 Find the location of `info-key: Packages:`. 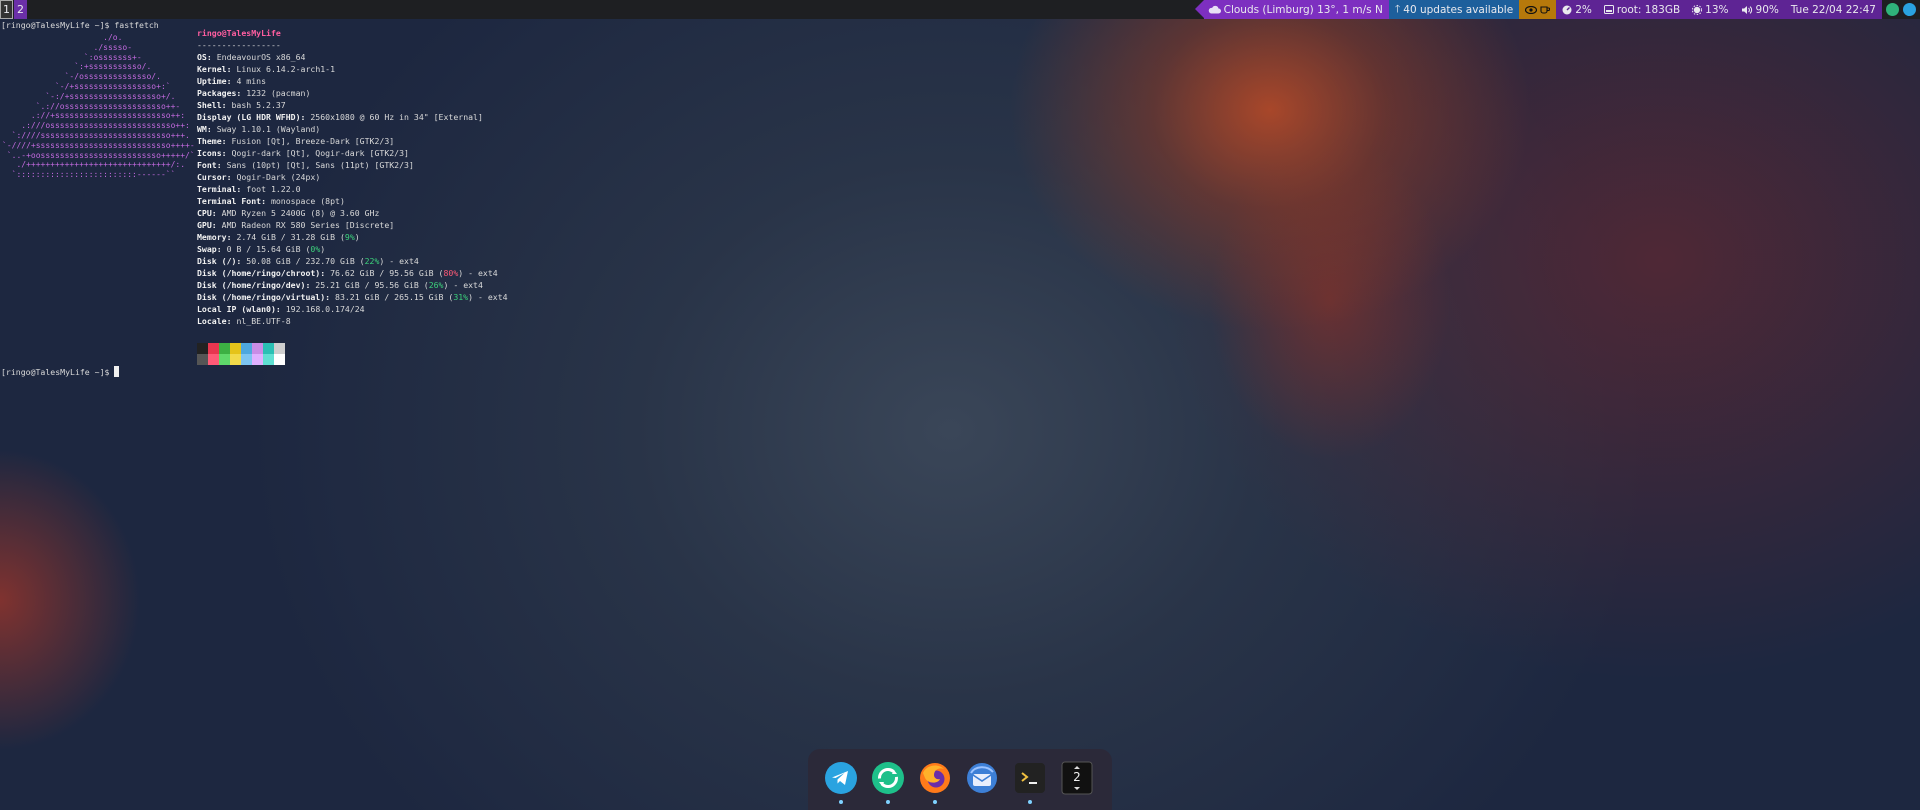

info-key: Packages: is located at coordinates (219, 93).